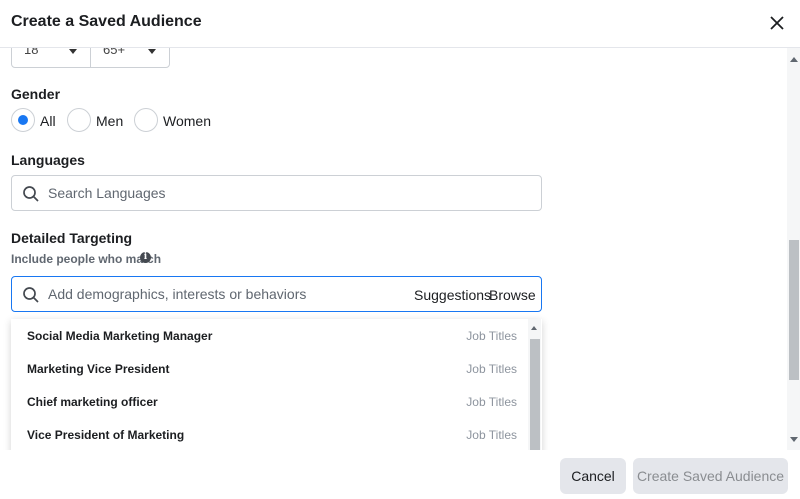 The width and height of the screenshot is (800, 499). Describe the element at coordinates (130, 57) in the screenshot. I see `age-max-select: 65+` at that location.